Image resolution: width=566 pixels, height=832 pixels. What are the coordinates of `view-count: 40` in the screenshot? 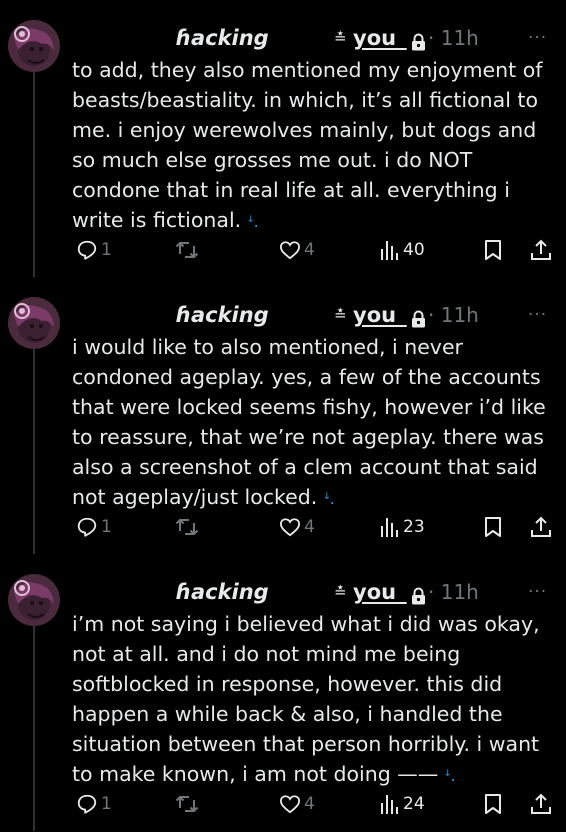 It's located at (414, 250).